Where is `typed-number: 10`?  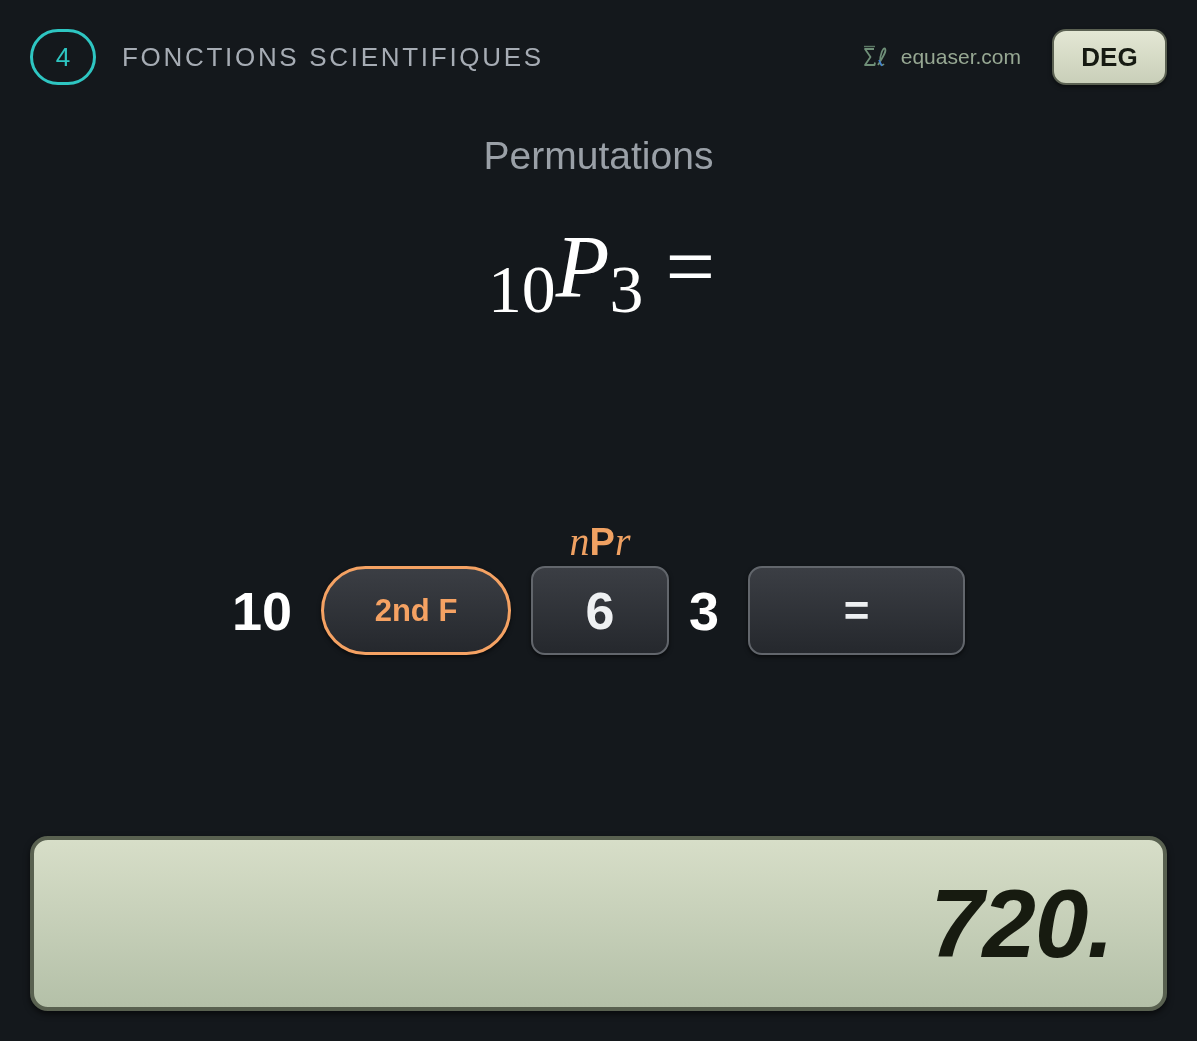 typed-number: 10 is located at coordinates (261, 611).